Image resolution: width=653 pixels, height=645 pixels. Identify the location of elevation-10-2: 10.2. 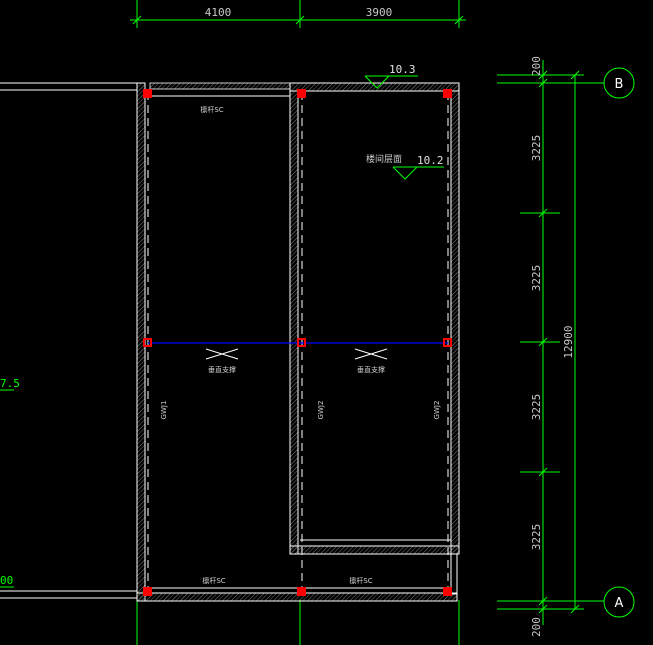
(430, 160).